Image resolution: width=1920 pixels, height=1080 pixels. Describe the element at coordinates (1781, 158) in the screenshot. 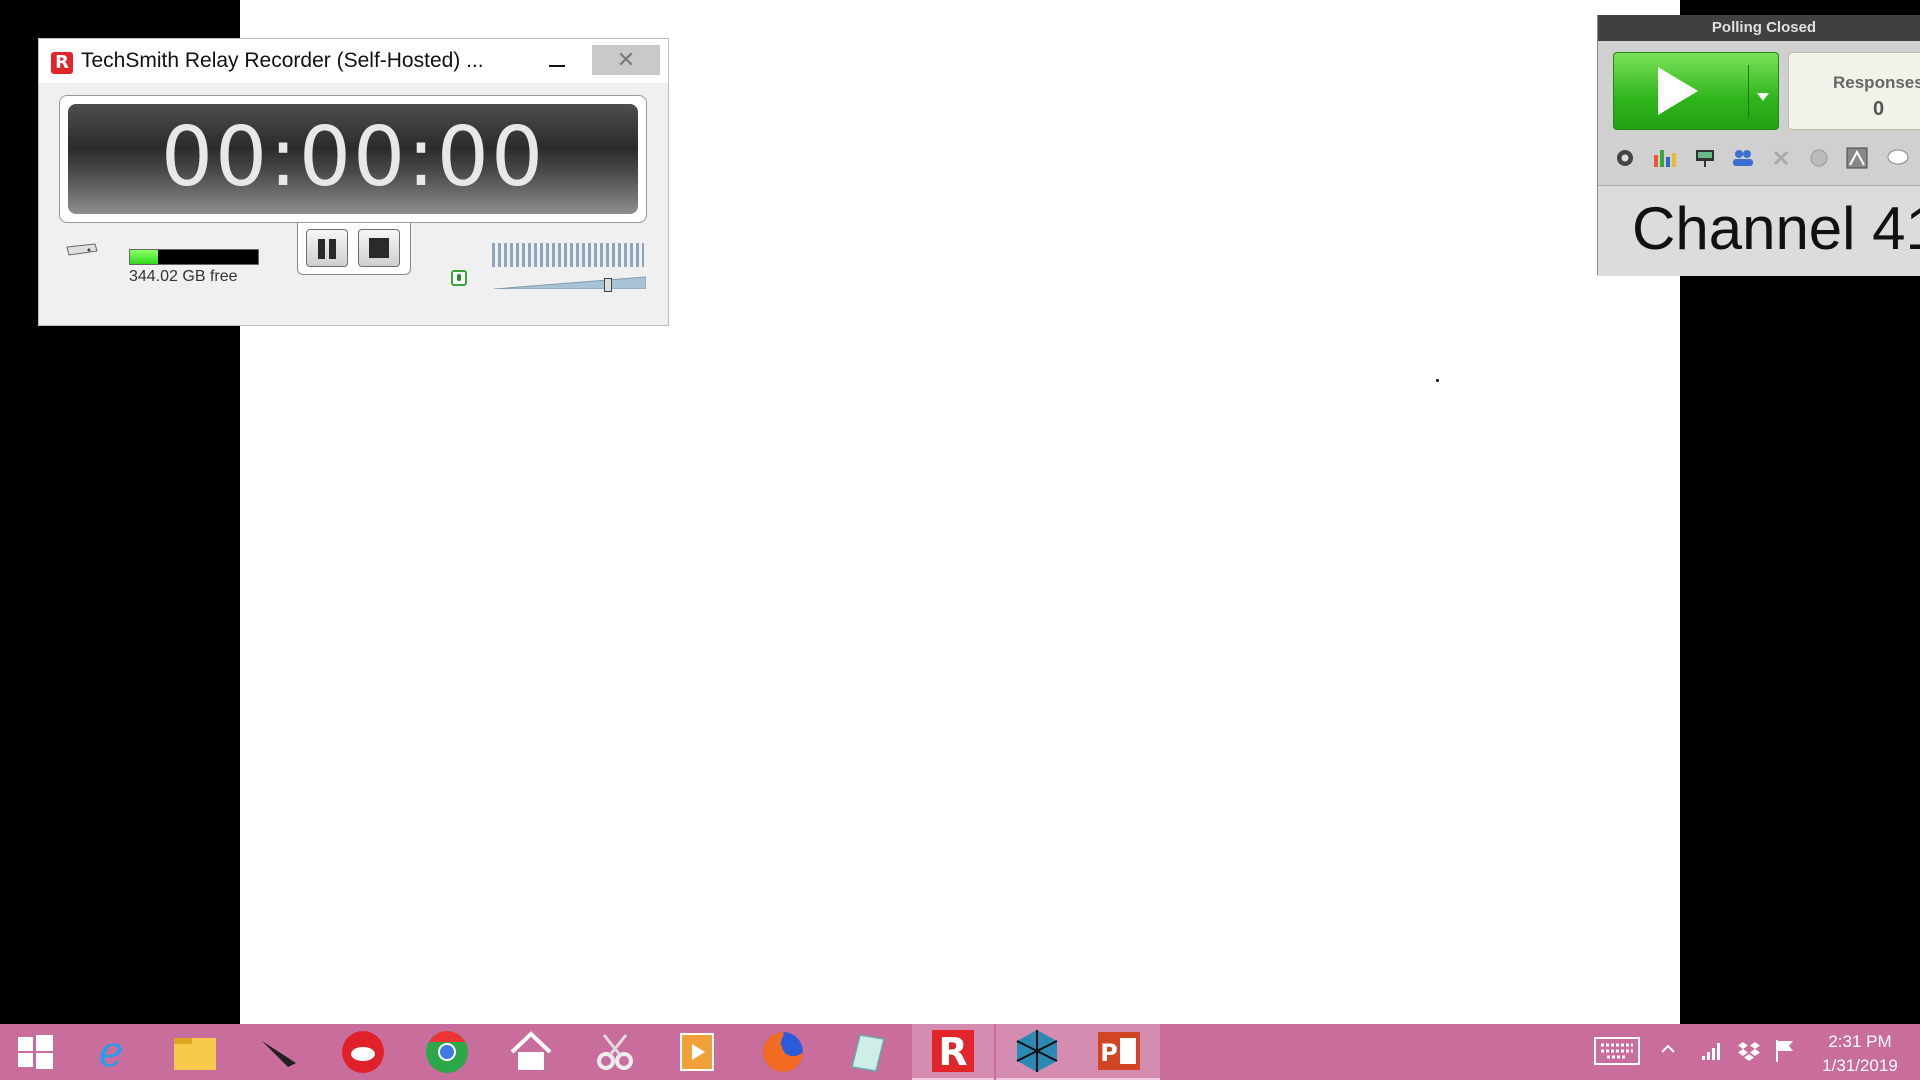

I see `close-x-icon` at that location.